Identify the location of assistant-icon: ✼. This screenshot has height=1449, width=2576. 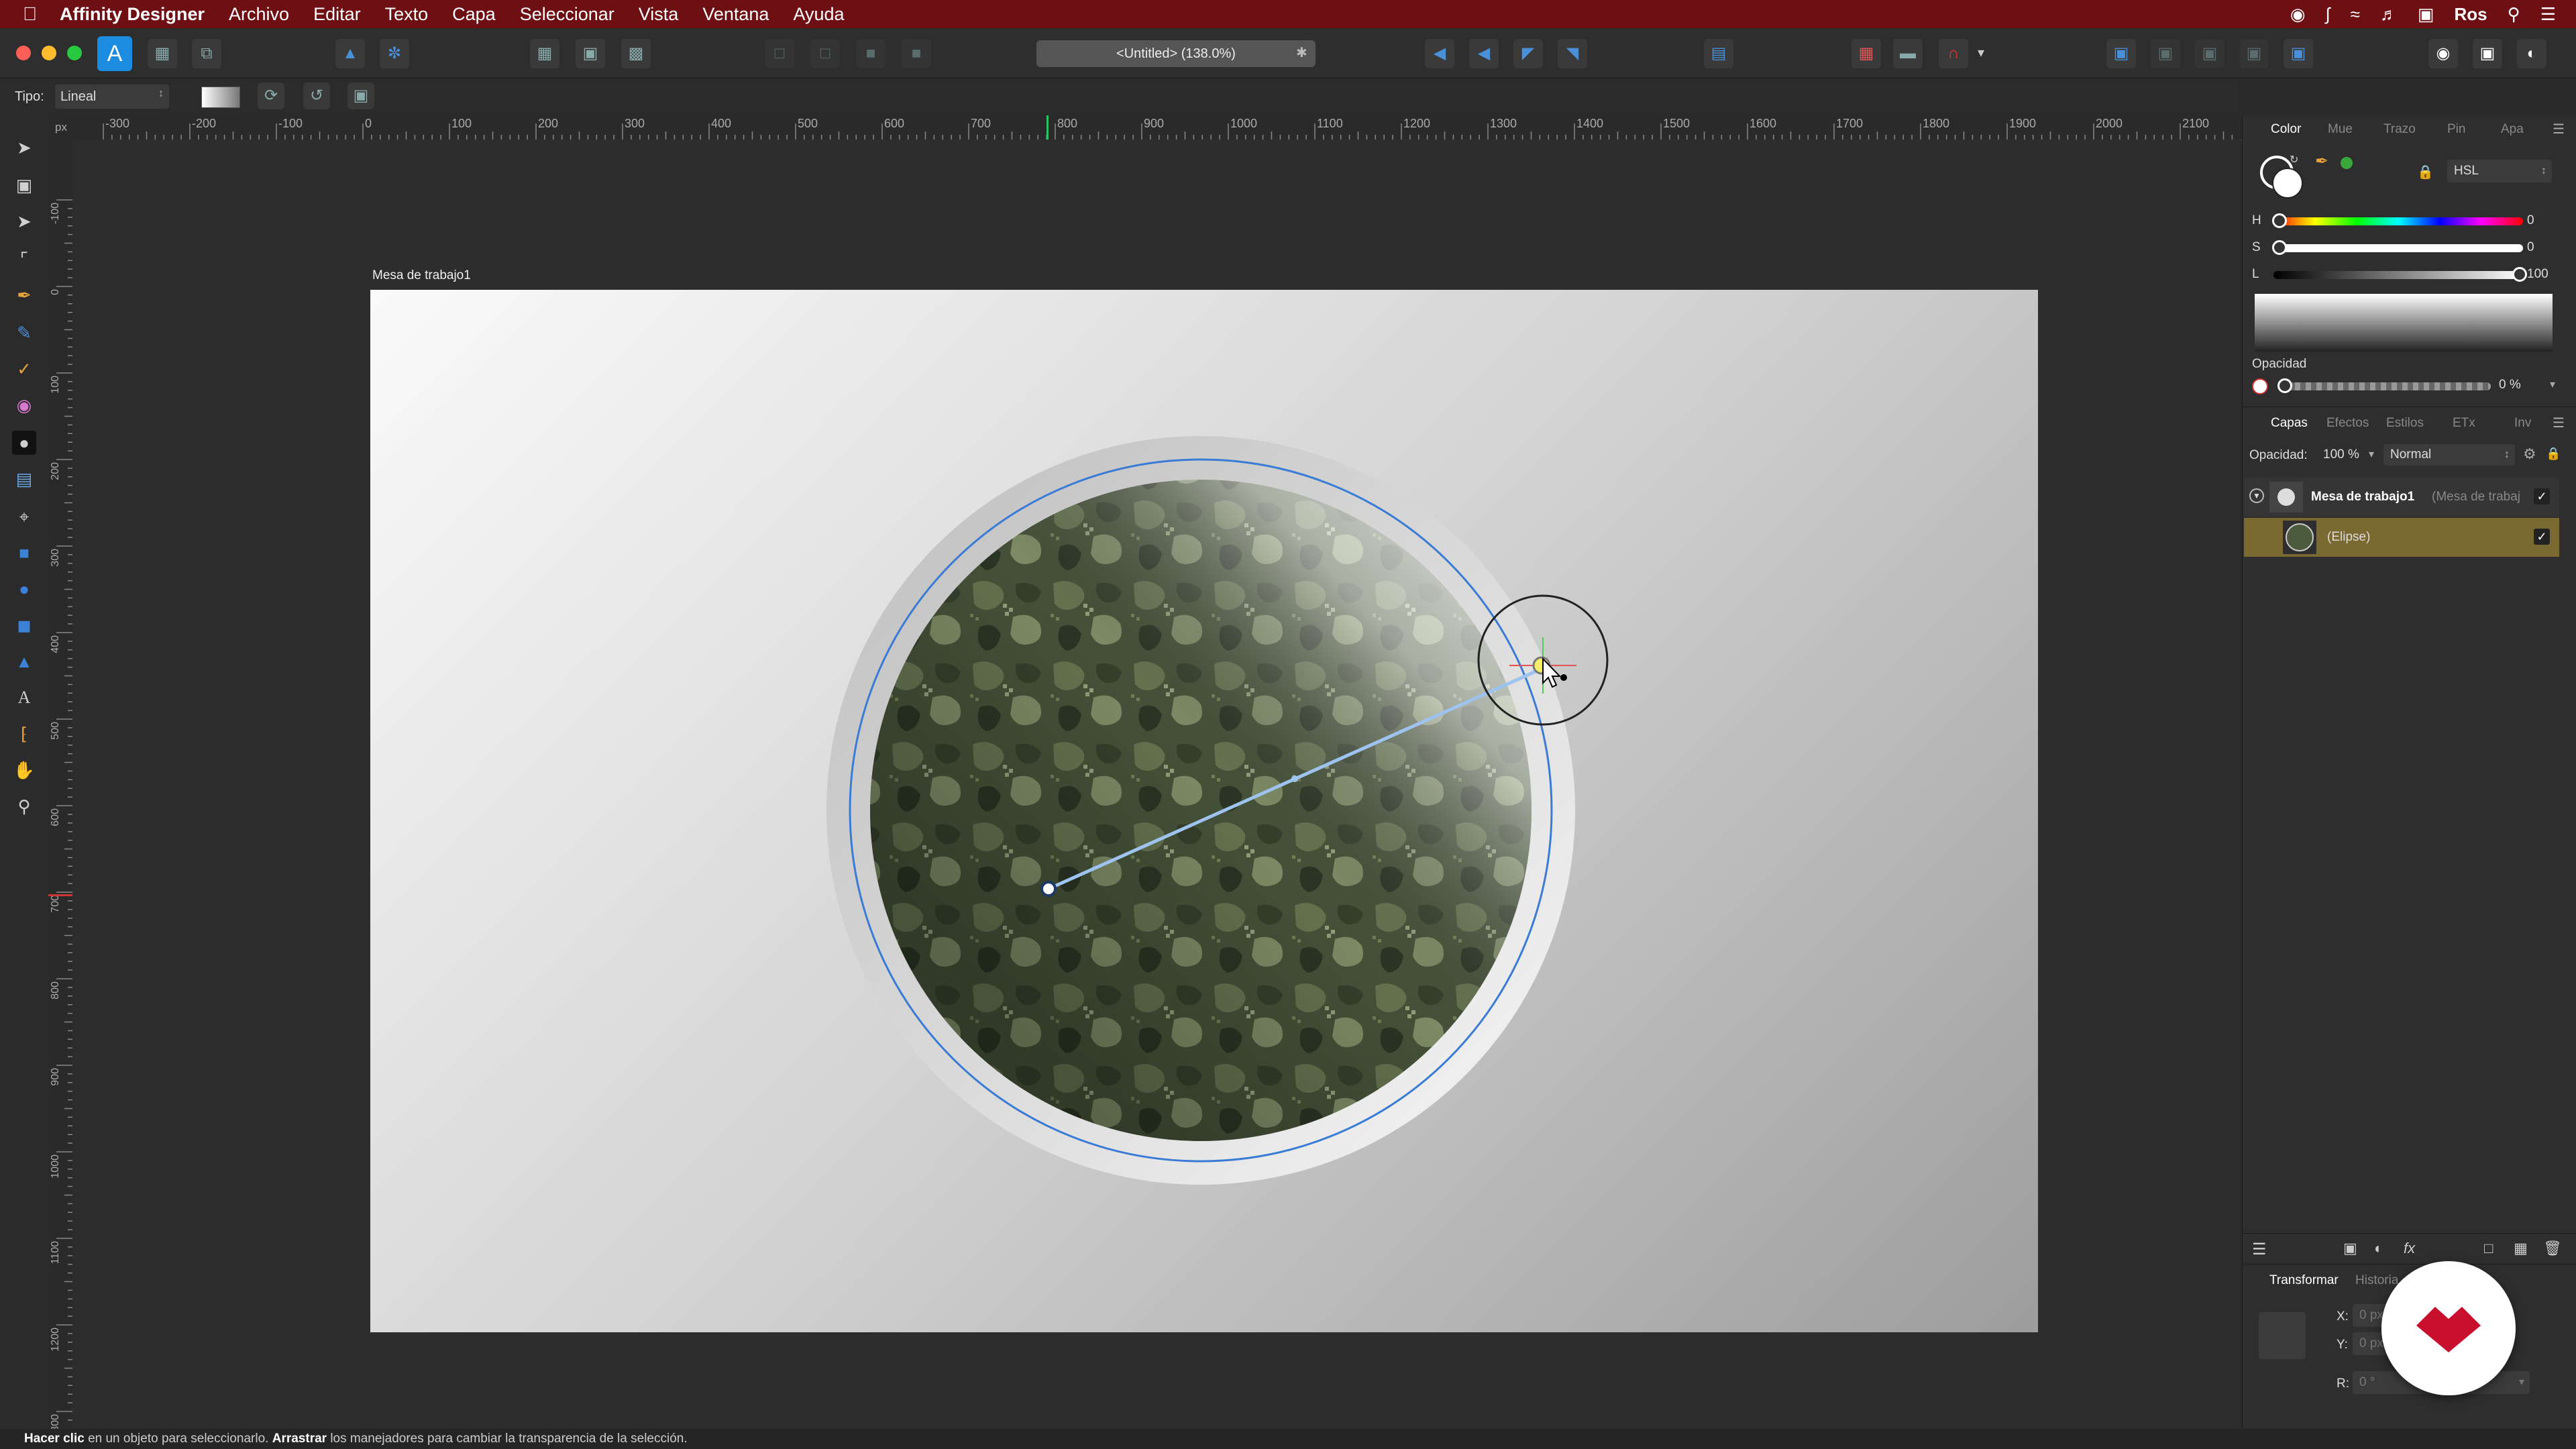
(394, 53).